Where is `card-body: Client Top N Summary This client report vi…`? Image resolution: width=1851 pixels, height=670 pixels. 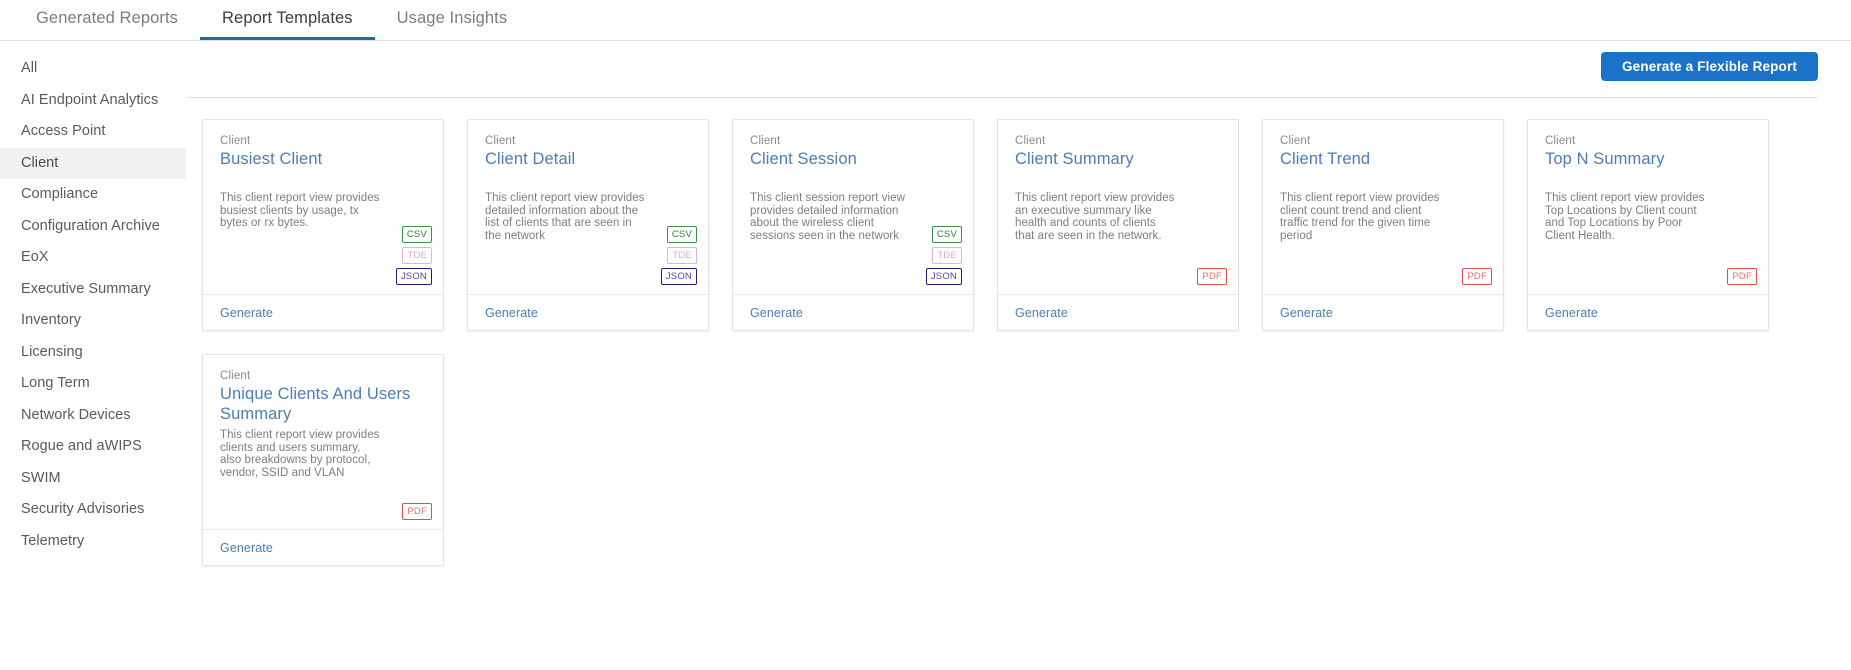
card-body: Client Top N Summary This client report vi… is located at coordinates (1648, 207).